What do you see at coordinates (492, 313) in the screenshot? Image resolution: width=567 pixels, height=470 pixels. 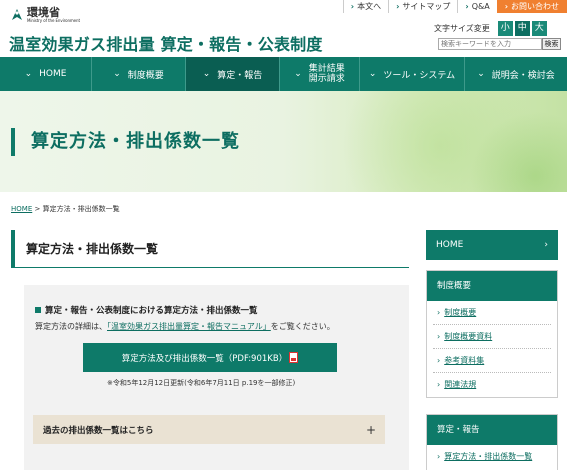 I see `side-item-overview: › 制度概要` at bounding box center [492, 313].